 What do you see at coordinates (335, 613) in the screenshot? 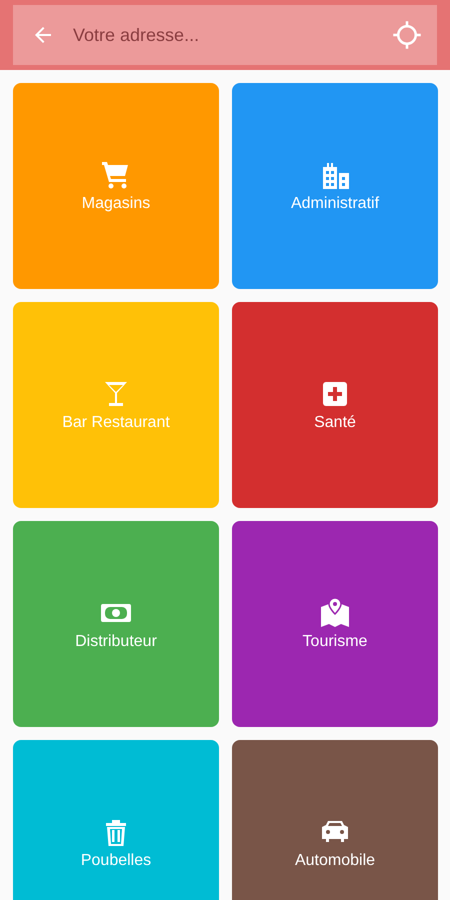
I see `category-icon` at bounding box center [335, 613].